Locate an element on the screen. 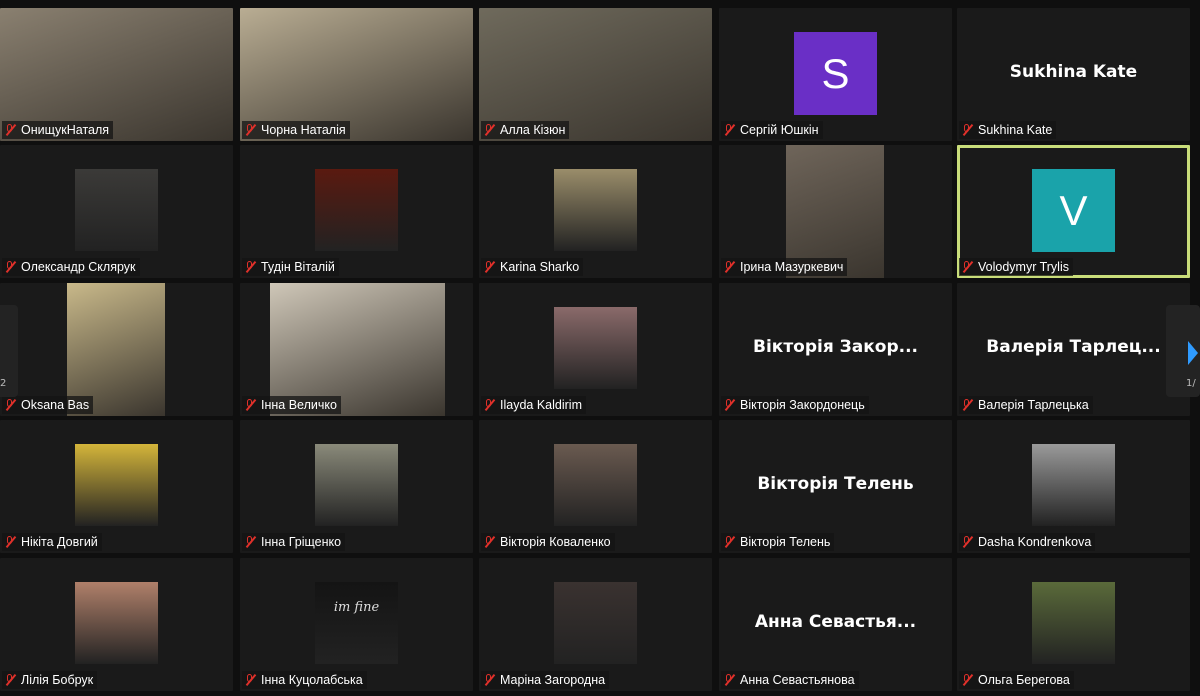 This screenshot has height=696, width=1200. participant-name-label: Вікторія Закордонець is located at coordinates (795, 405).